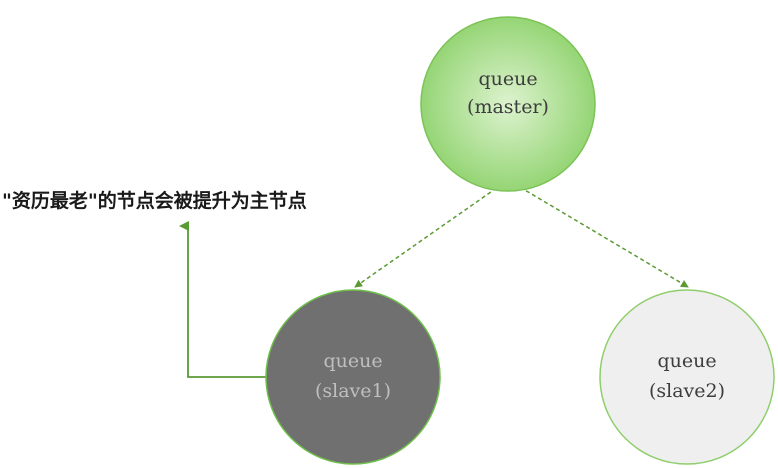 The width and height of the screenshot is (778, 468). What do you see at coordinates (686, 361) in the screenshot?
I see `slave2-label-line1: queue` at bounding box center [686, 361].